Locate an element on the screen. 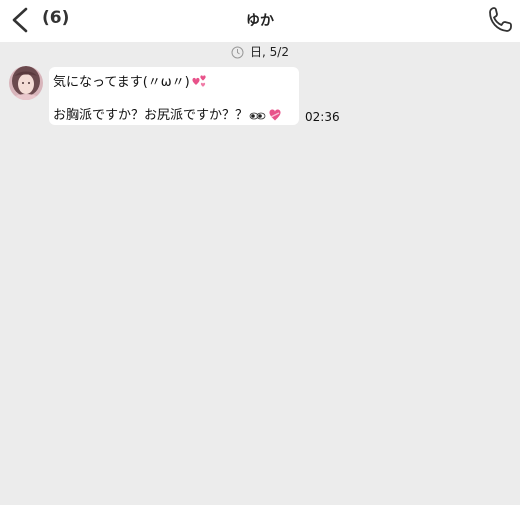 The width and height of the screenshot is (520, 505). avatar-image is located at coordinates (26, 83).